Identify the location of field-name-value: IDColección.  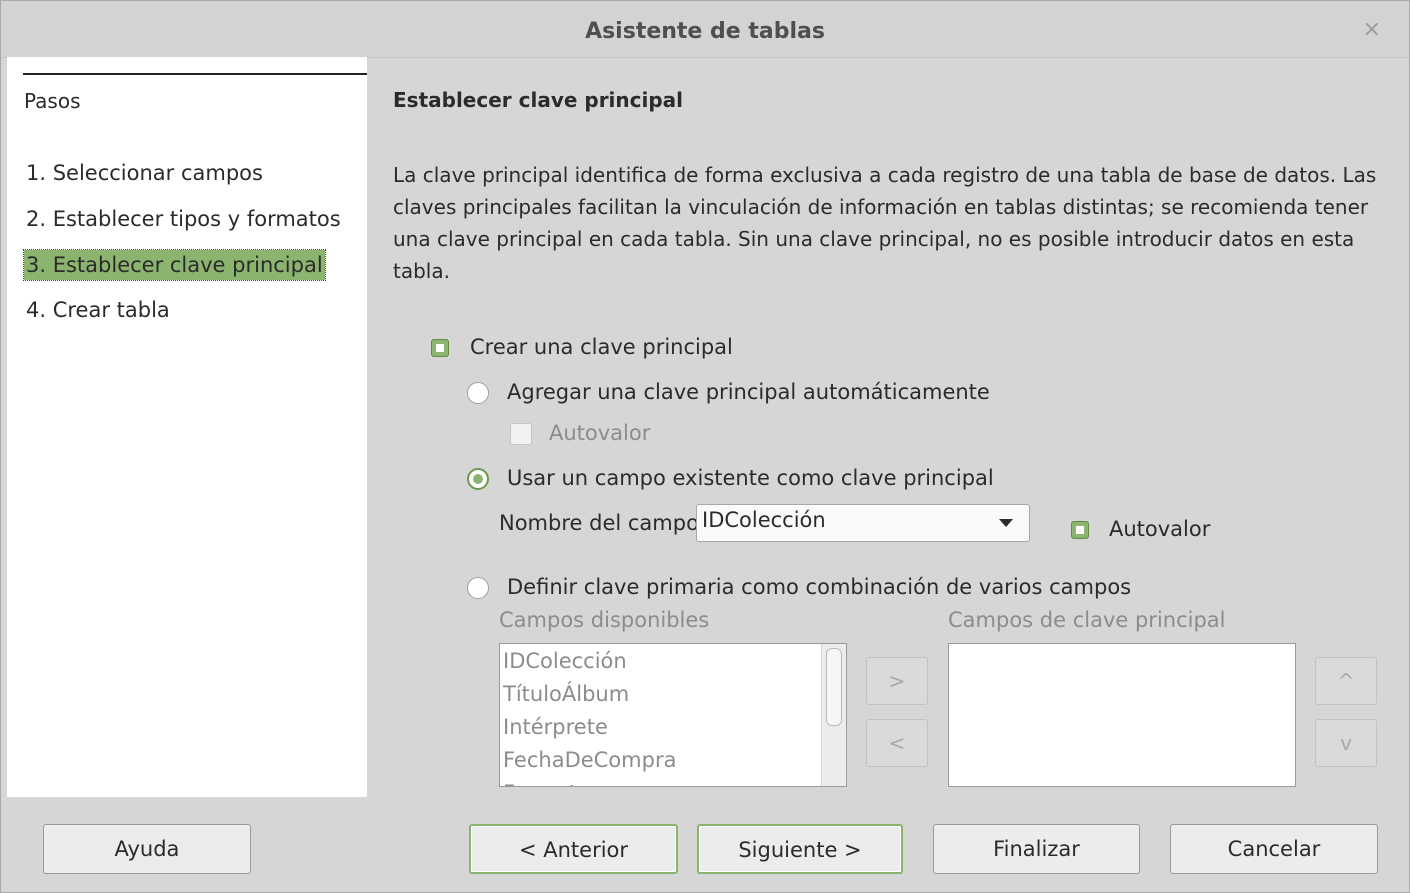
(764, 520).